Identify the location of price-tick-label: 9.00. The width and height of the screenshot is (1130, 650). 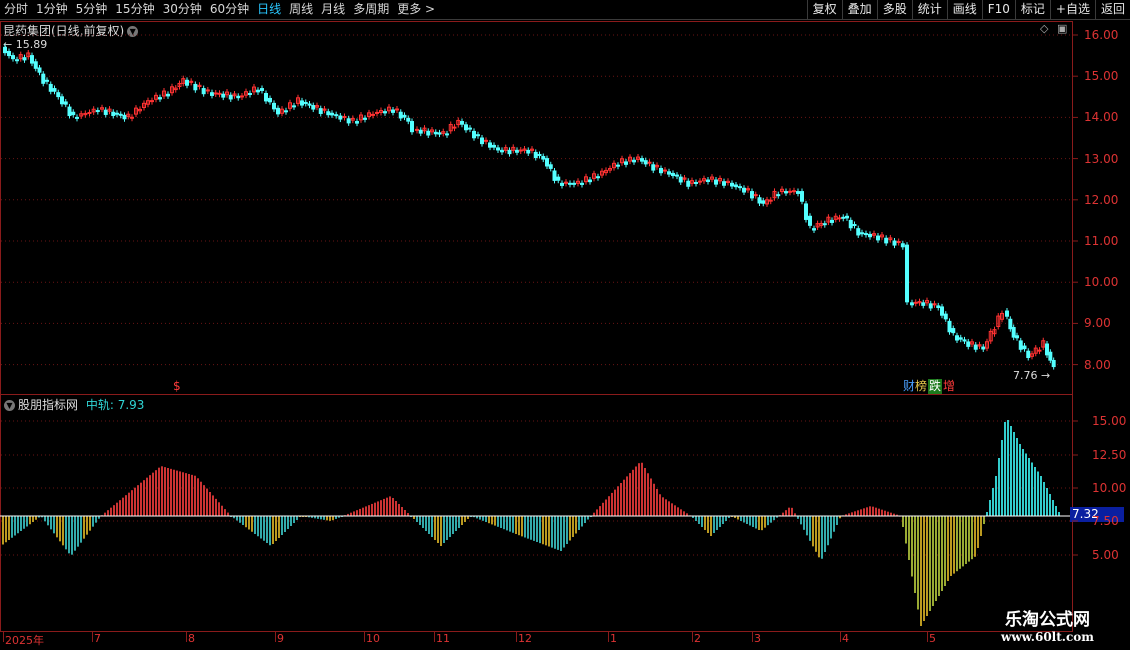
(1097, 323).